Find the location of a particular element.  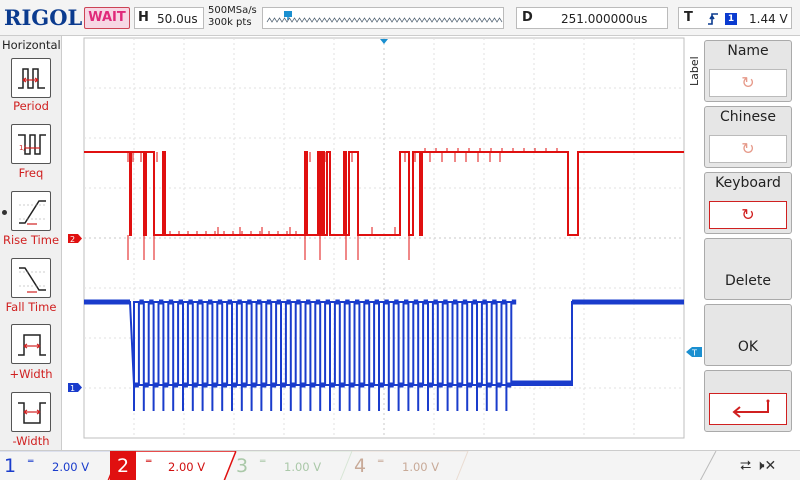

ch2-marker-label: 2 is located at coordinates (72, 239).